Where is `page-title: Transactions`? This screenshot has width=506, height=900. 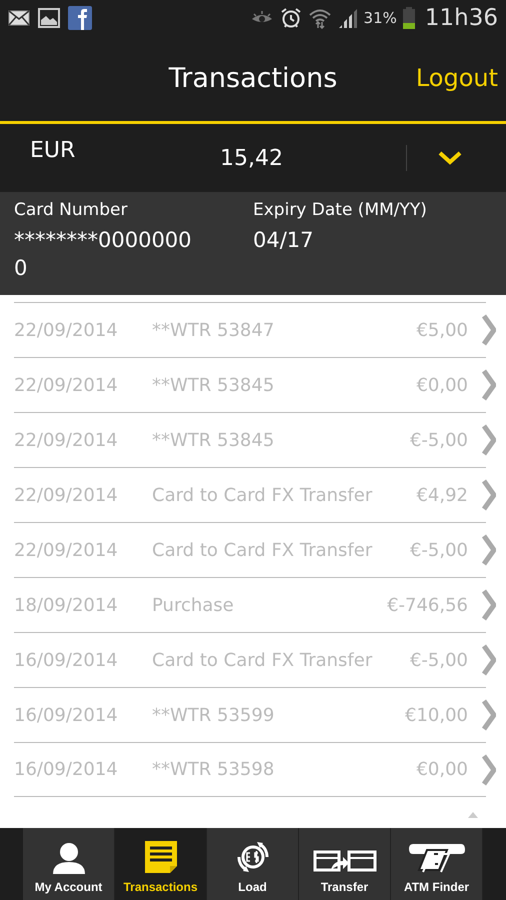
page-title: Transactions is located at coordinates (253, 78).